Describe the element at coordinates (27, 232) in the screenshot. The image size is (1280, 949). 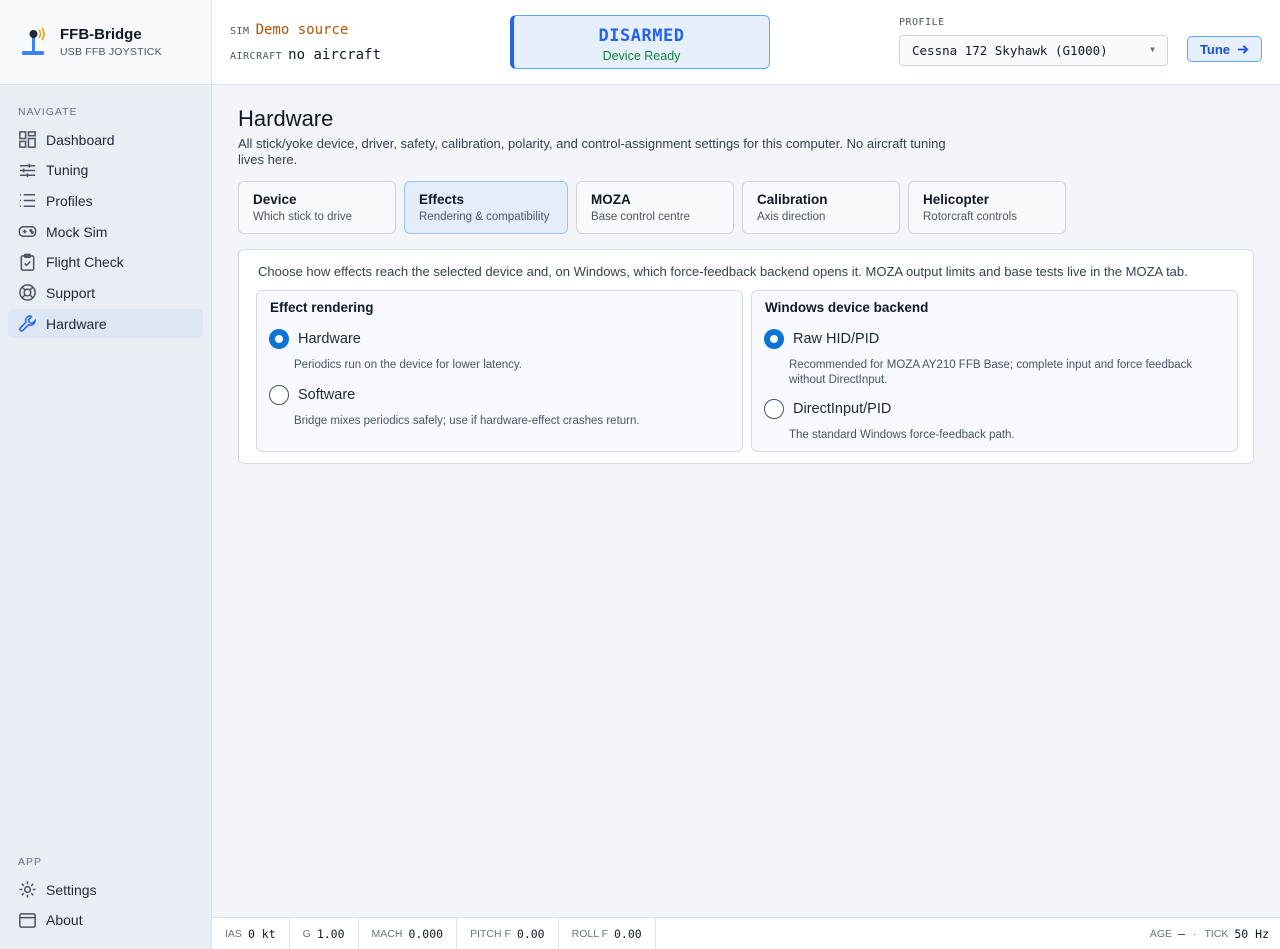
I see `gamepad-icon` at that location.